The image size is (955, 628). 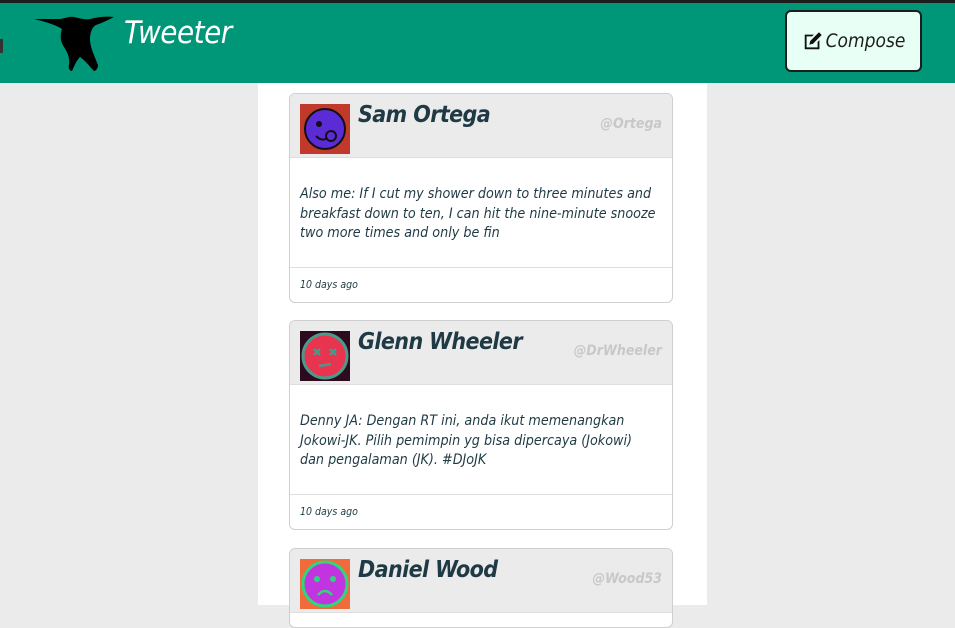 I want to click on app-title: Tweeter, so click(x=178, y=33).